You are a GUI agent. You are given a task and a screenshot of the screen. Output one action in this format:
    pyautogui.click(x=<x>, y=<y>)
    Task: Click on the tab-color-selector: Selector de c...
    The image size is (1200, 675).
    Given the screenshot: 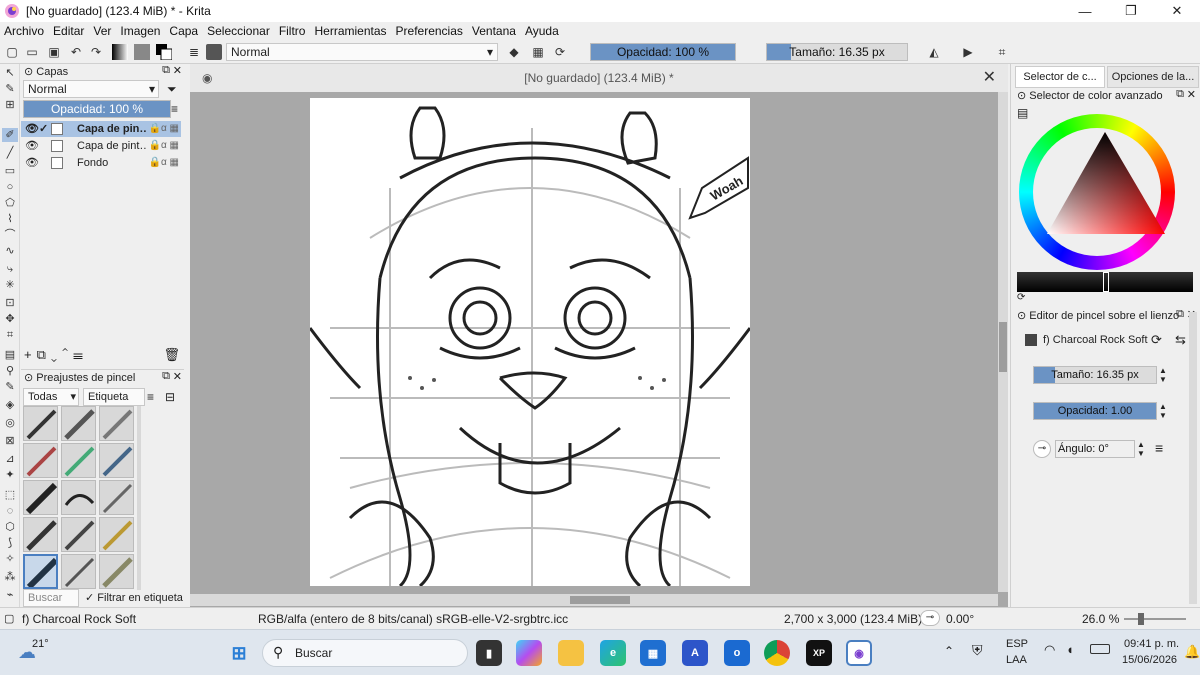 What is the action you would take?
    pyautogui.click(x=1060, y=77)
    